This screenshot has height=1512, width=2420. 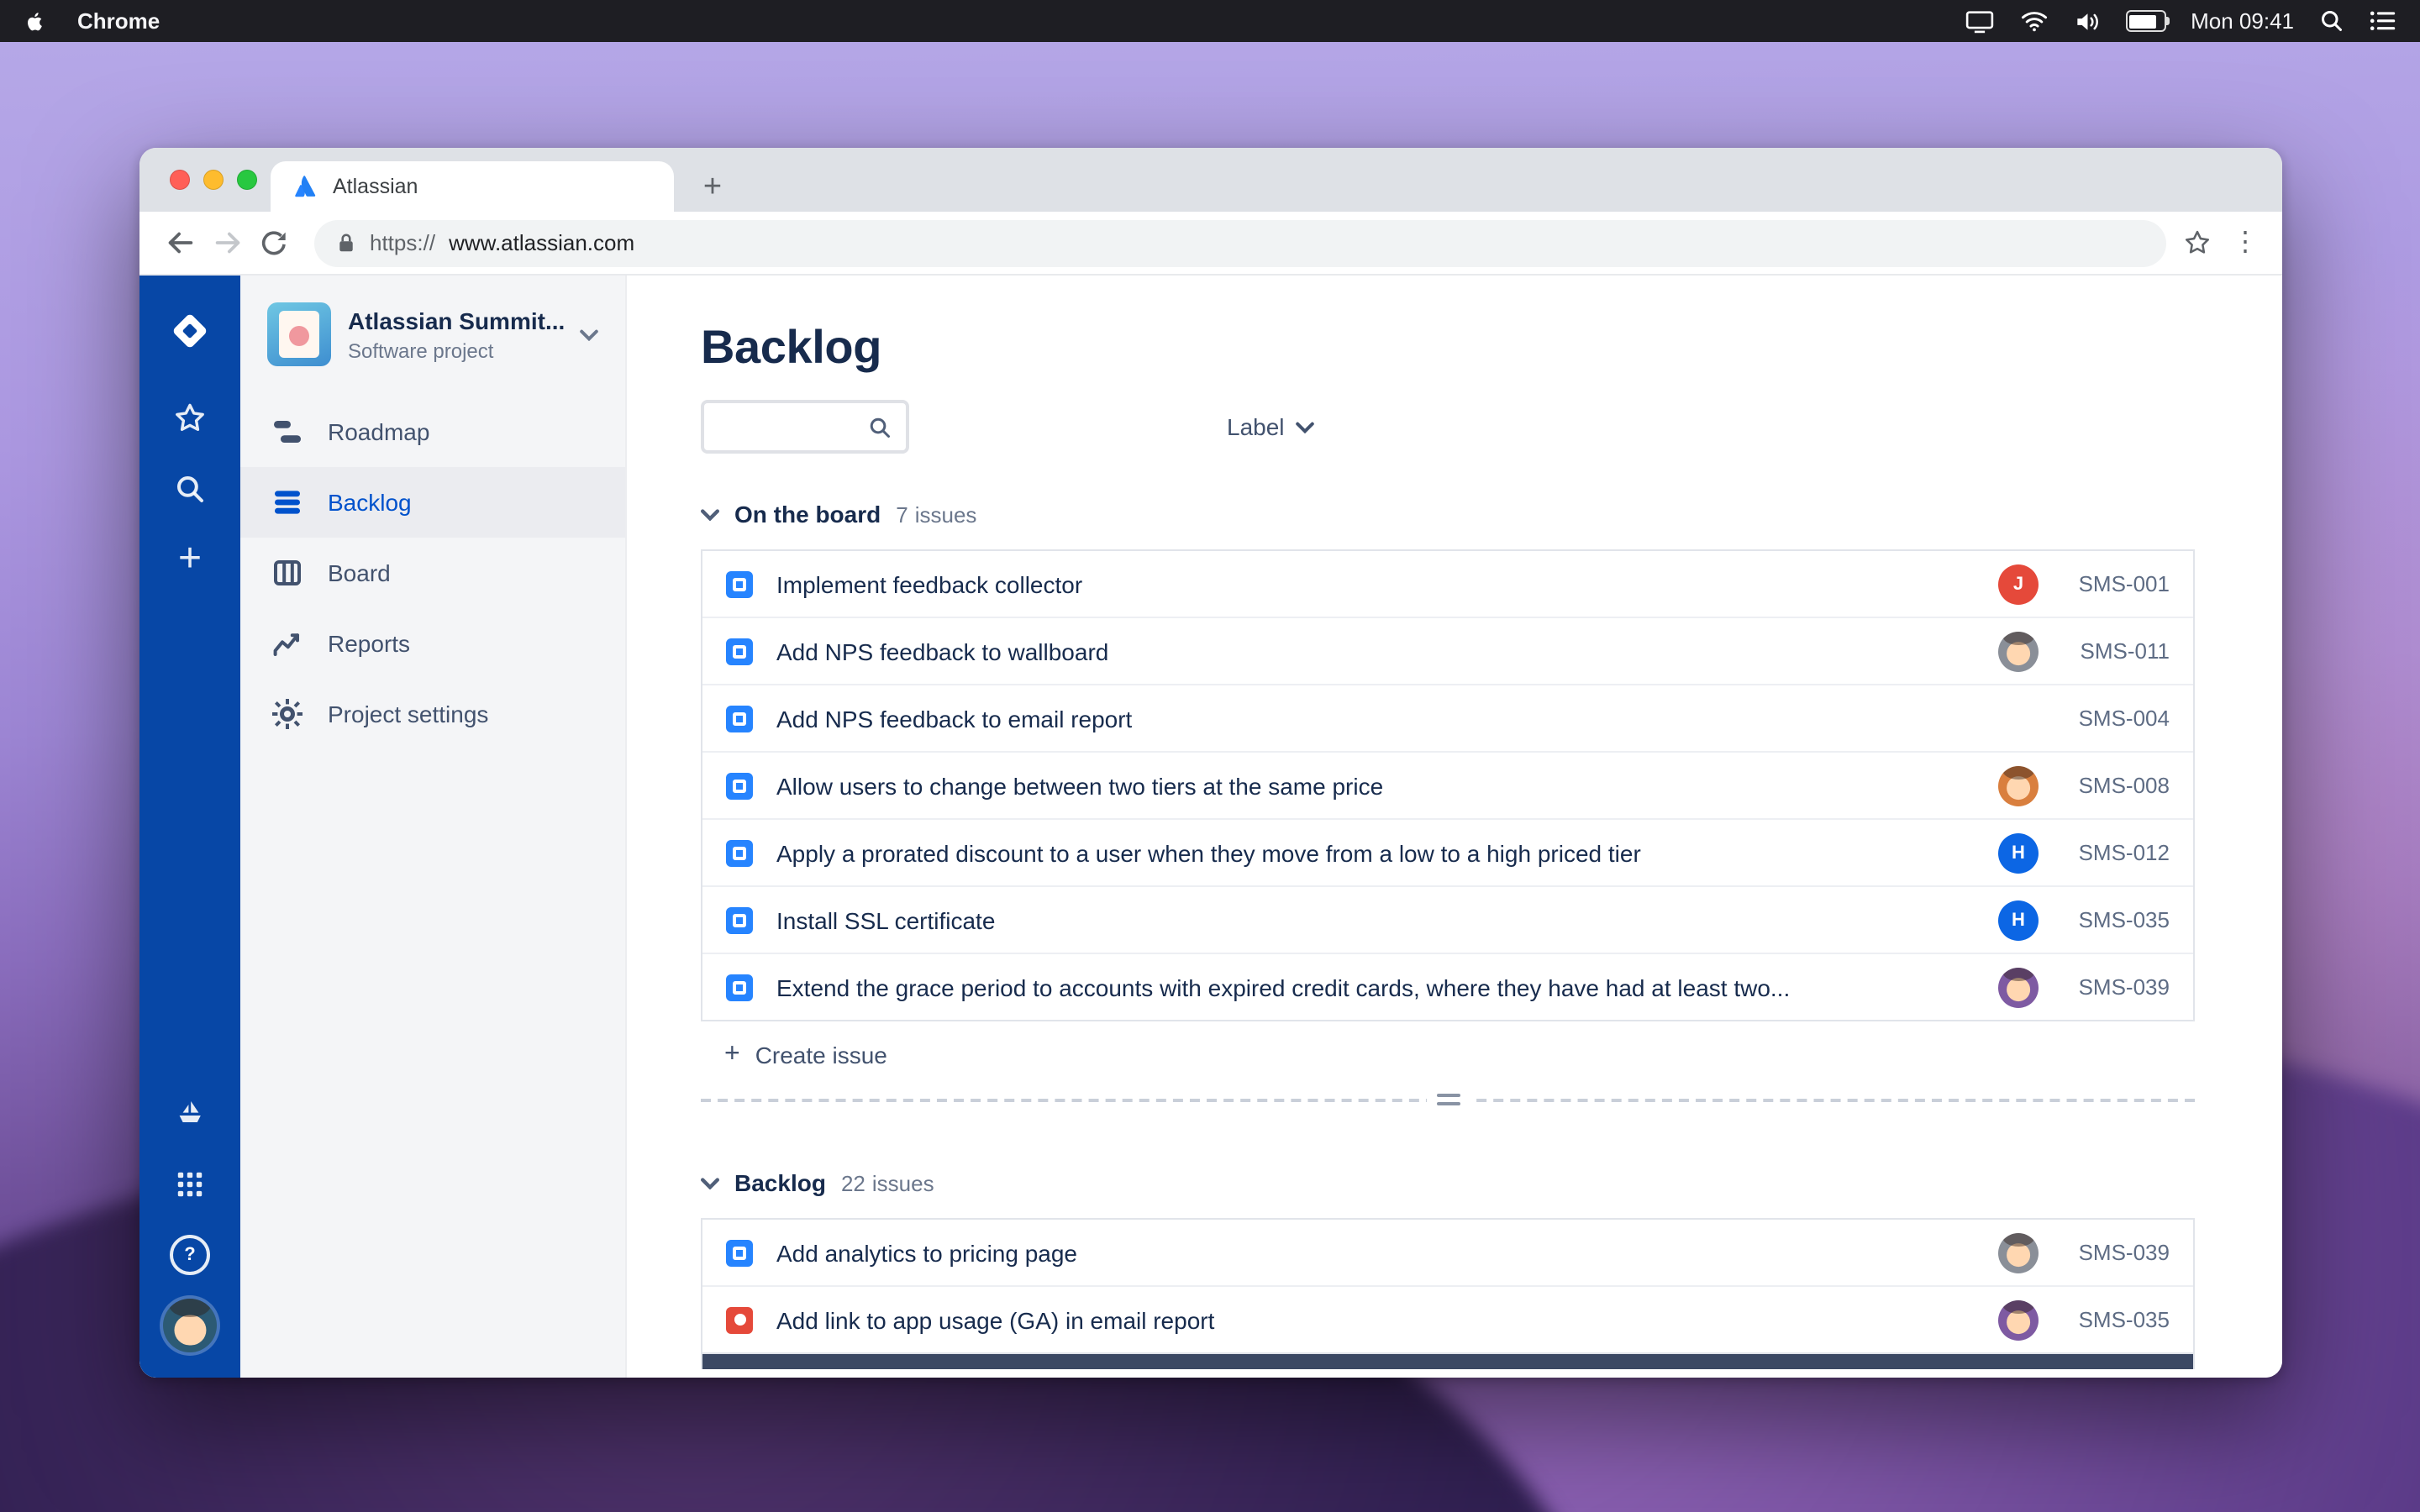 What do you see at coordinates (2242, 21) in the screenshot?
I see `menu-bar-clock: Mon 09:41` at bounding box center [2242, 21].